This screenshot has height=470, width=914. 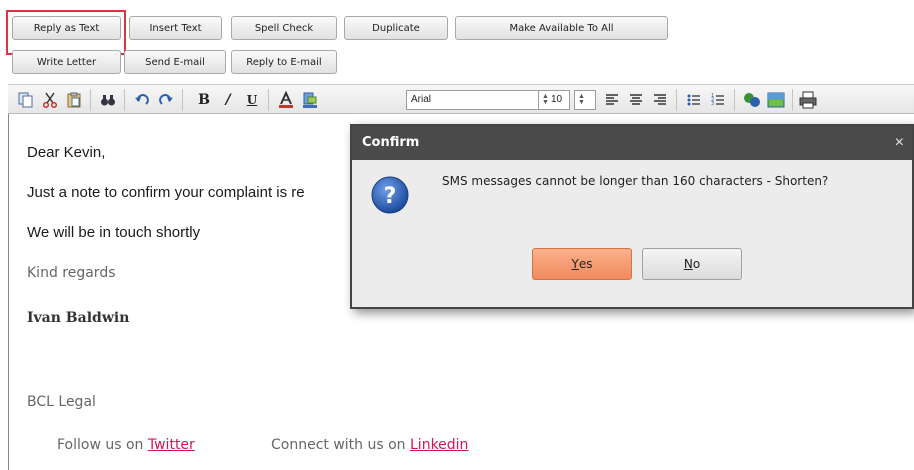 What do you see at coordinates (166, 100) in the screenshot?
I see `redo-icon` at bounding box center [166, 100].